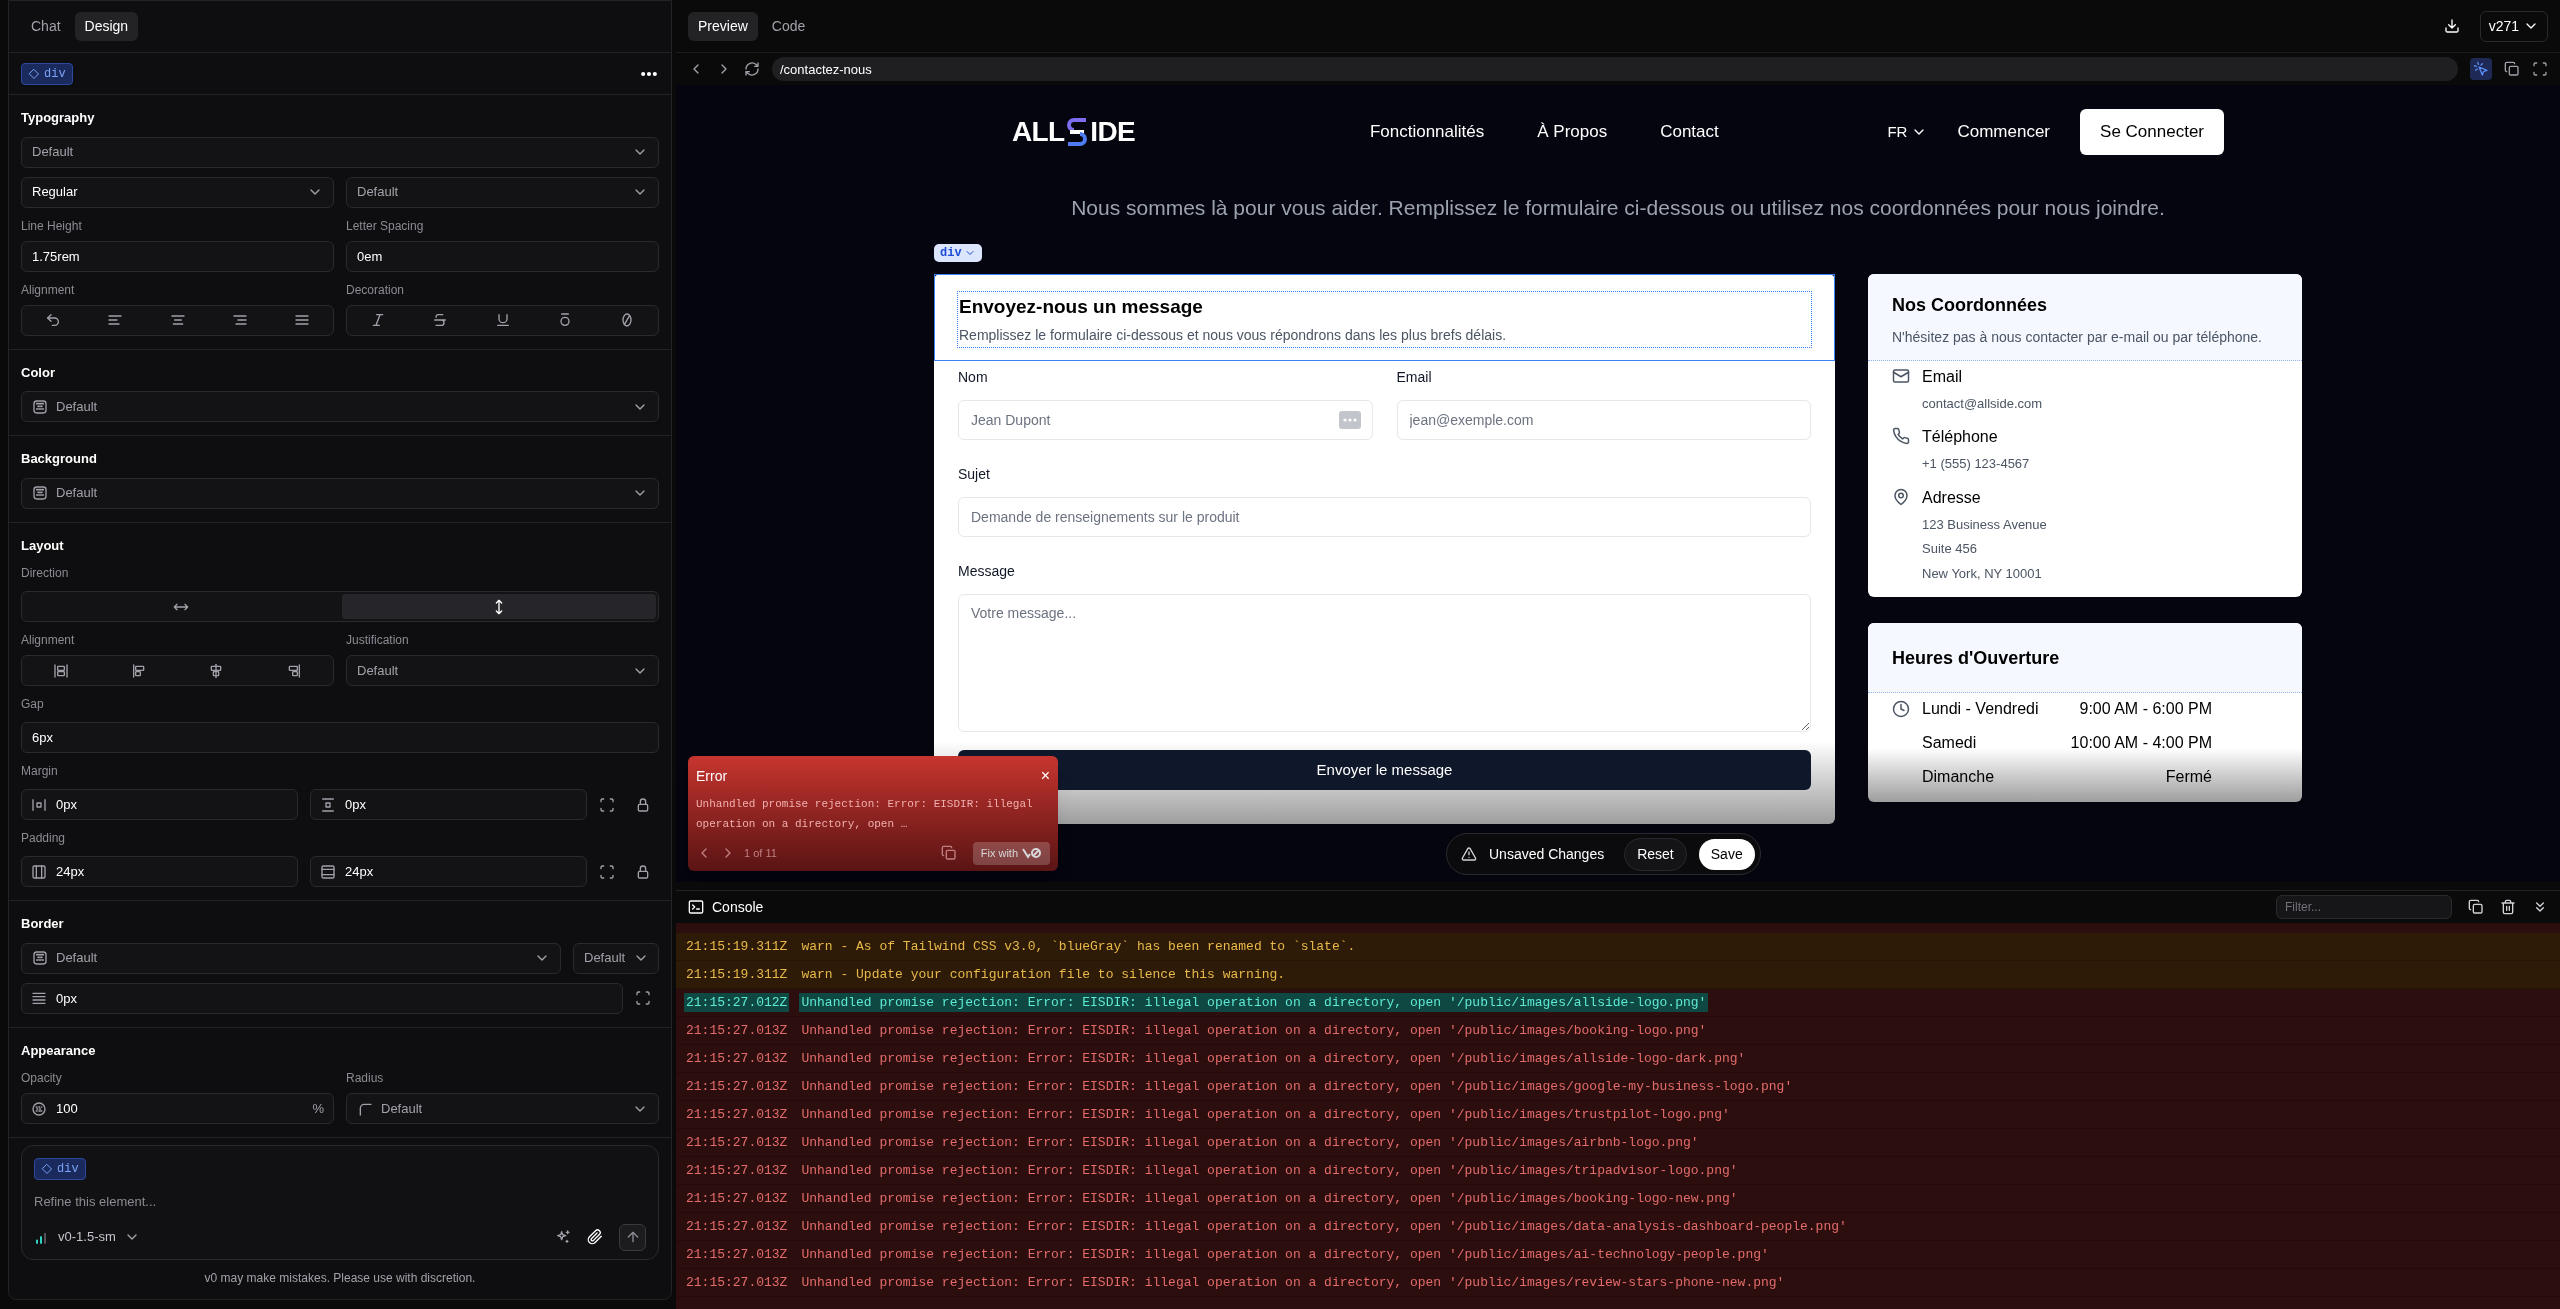  What do you see at coordinates (723, 26) in the screenshot?
I see `preview-tab: Preview` at bounding box center [723, 26].